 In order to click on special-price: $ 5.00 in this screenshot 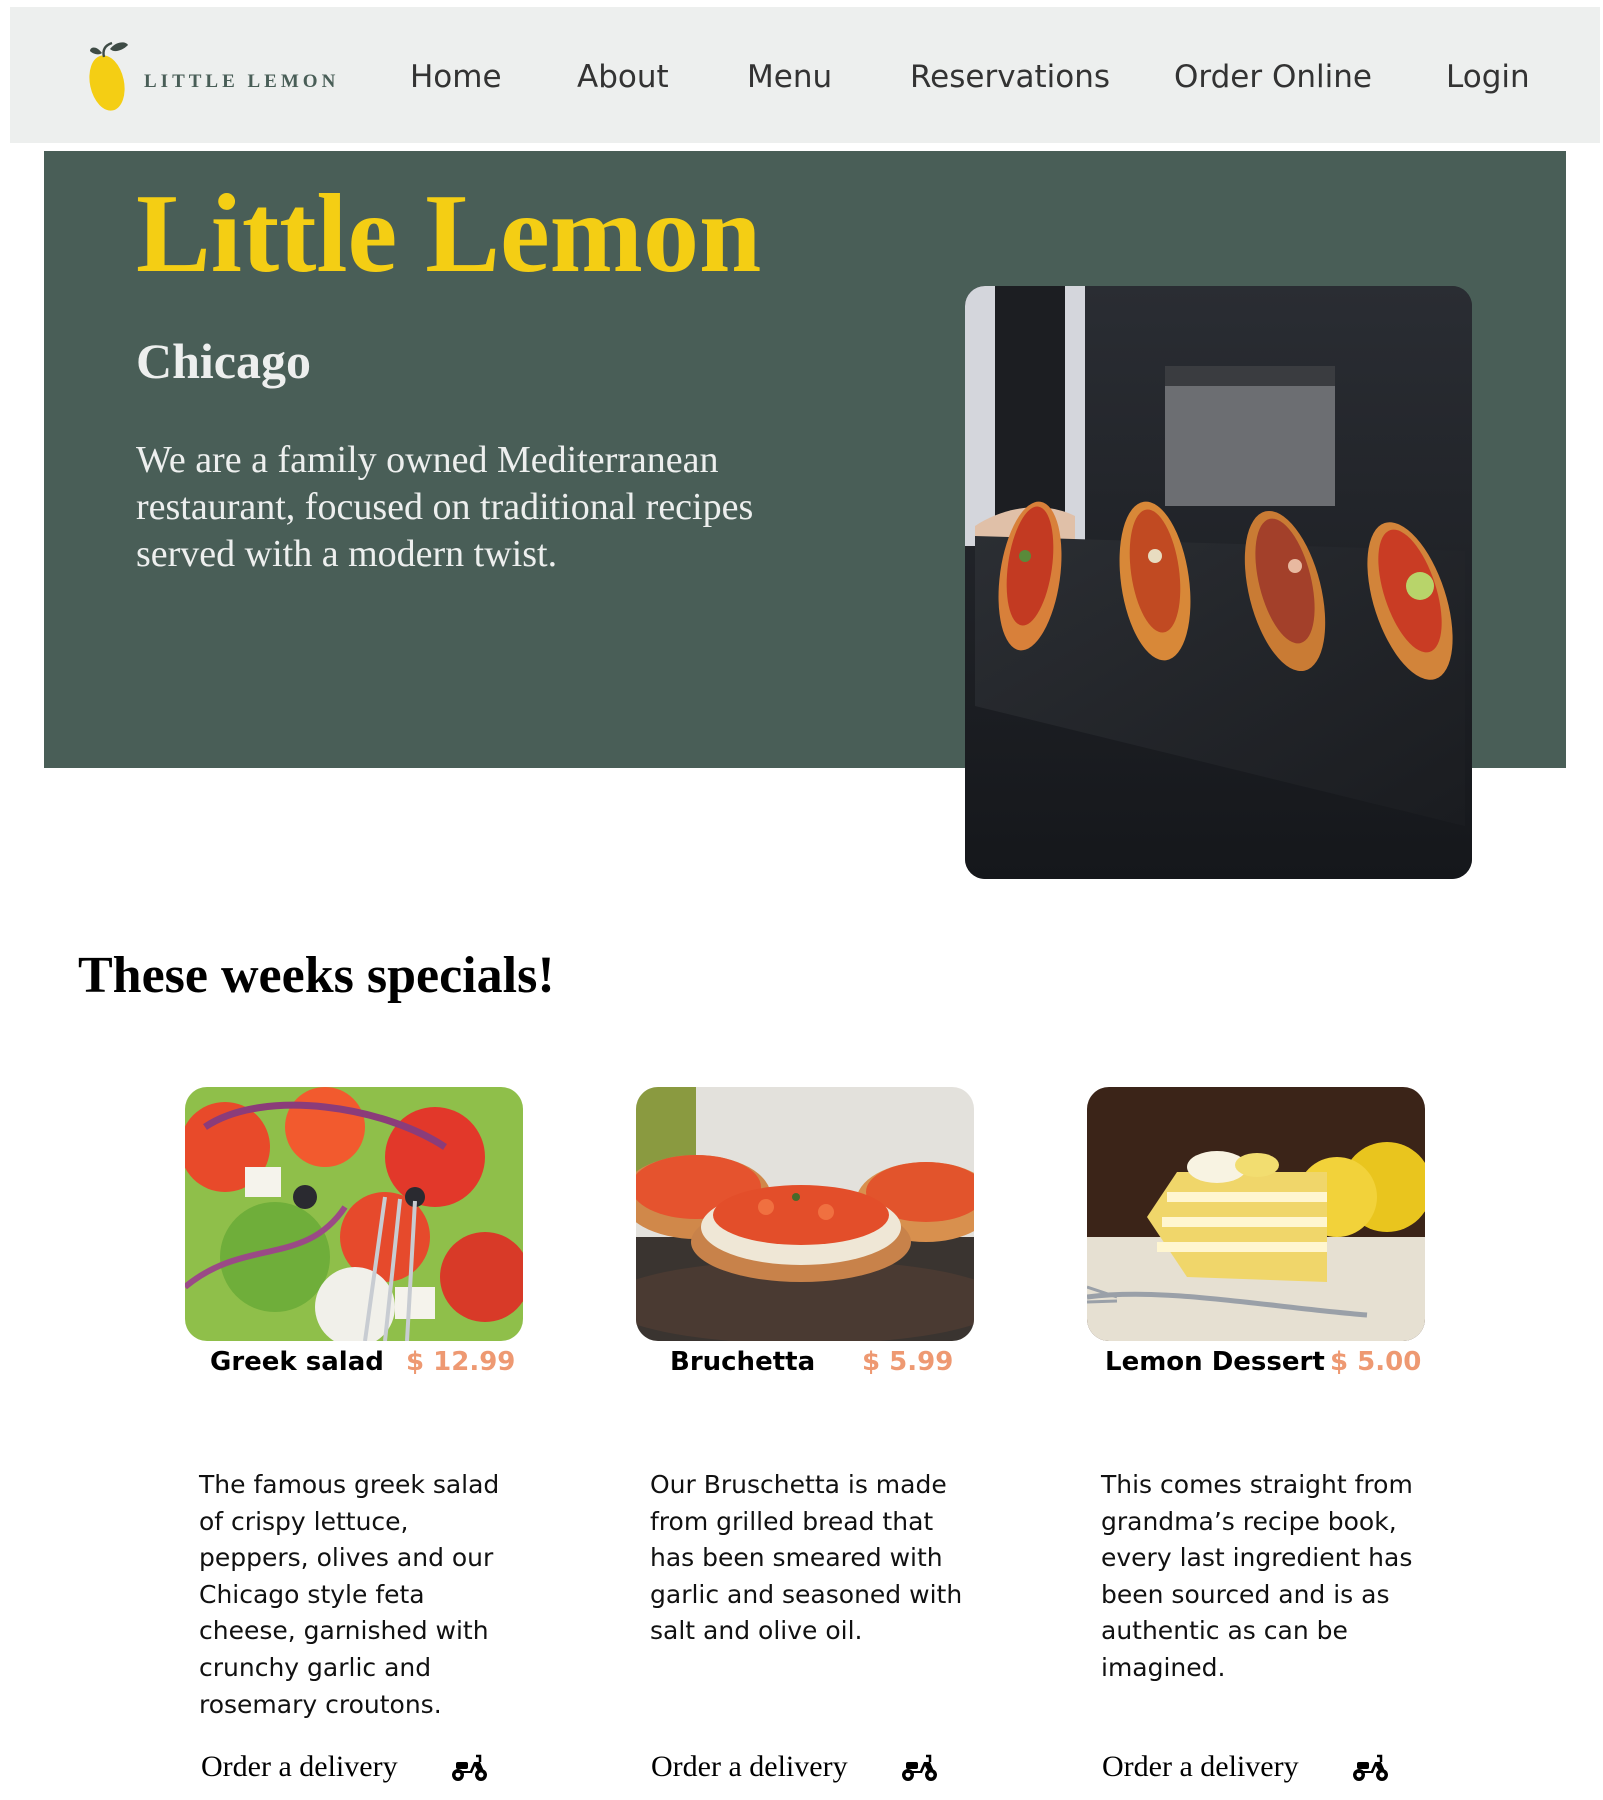, I will do `click(1376, 1362)`.